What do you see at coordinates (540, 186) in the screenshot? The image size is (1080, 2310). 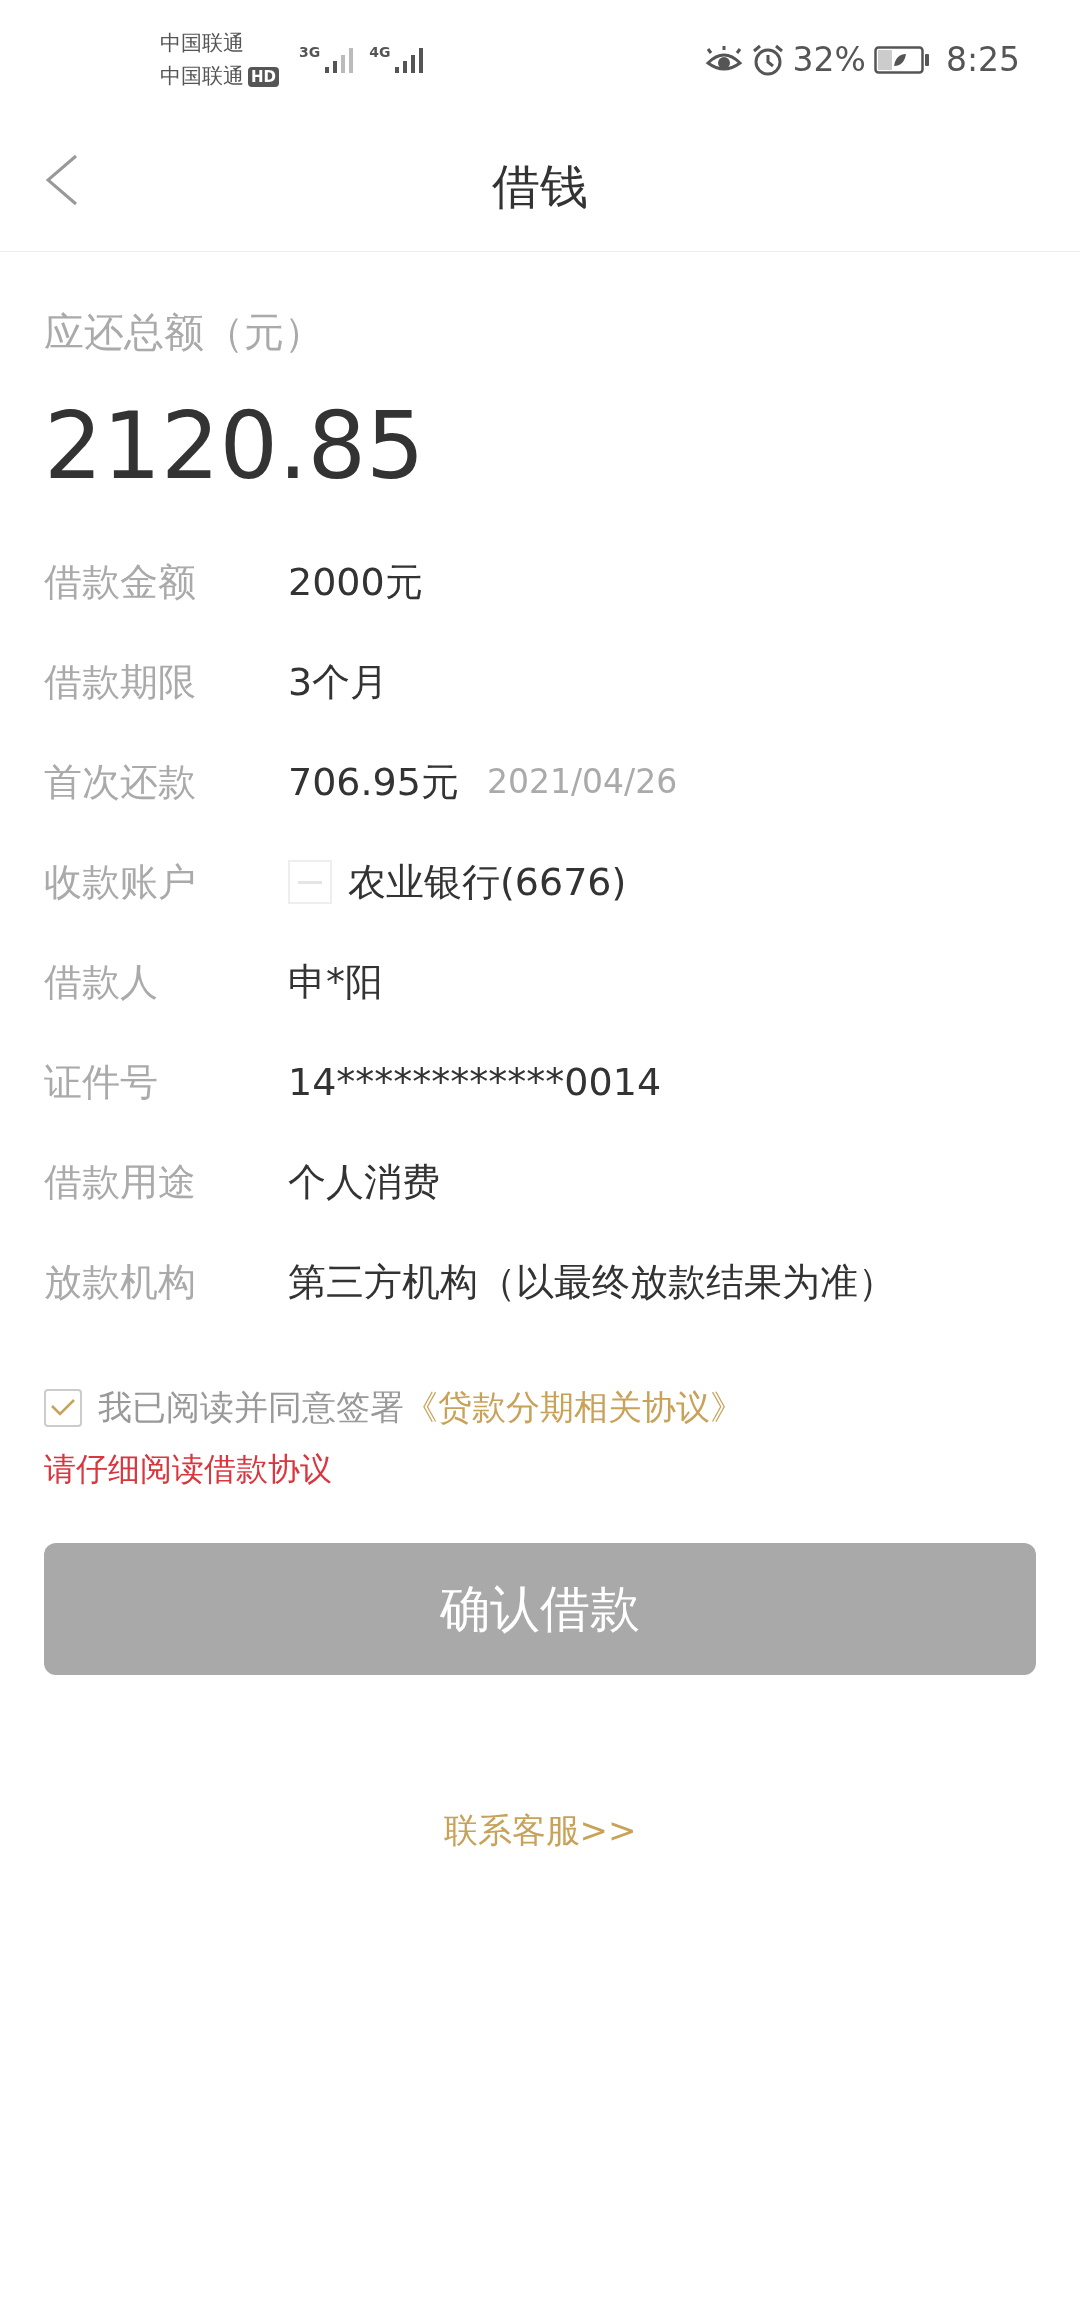 I see `page-title: 借钱` at bounding box center [540, 186].